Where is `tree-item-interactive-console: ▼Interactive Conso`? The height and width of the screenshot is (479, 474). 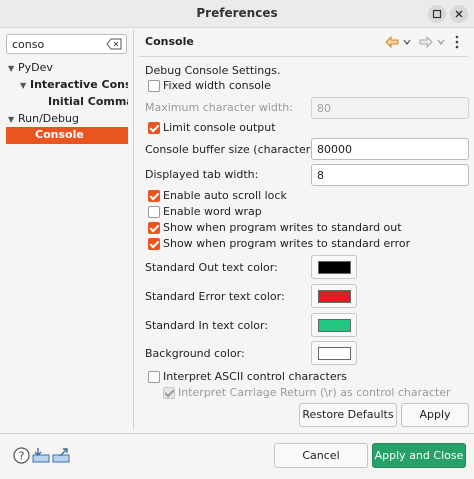
tree-item-interactive-console: ▼Interactive Conso is located at coordinates (74, 85).